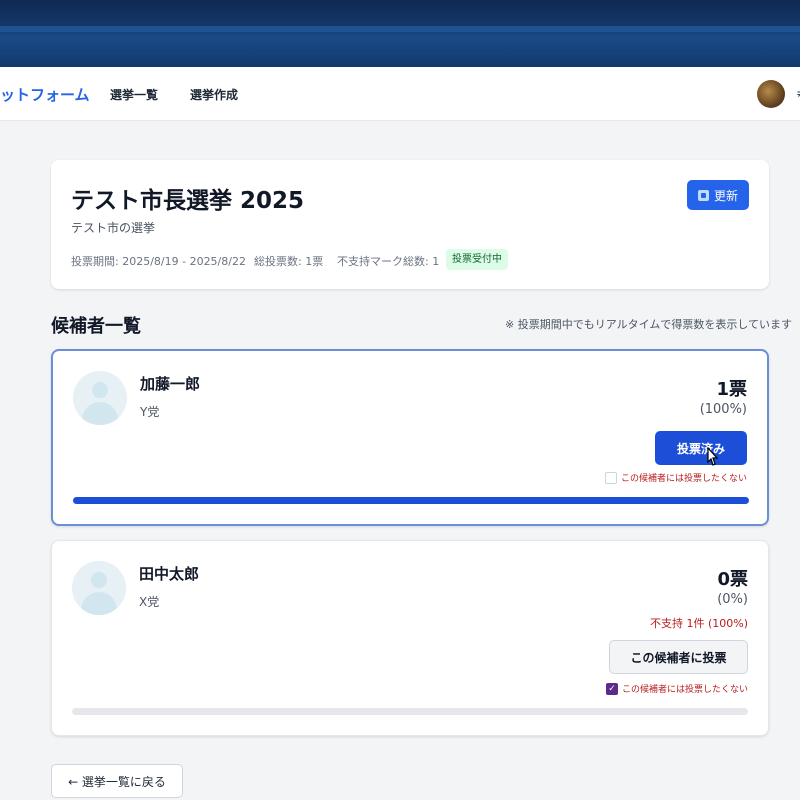  Describe the element at coordinates (289, 261) in the screenshot. I see `total-votes: 総投票数: 1票` at that location.